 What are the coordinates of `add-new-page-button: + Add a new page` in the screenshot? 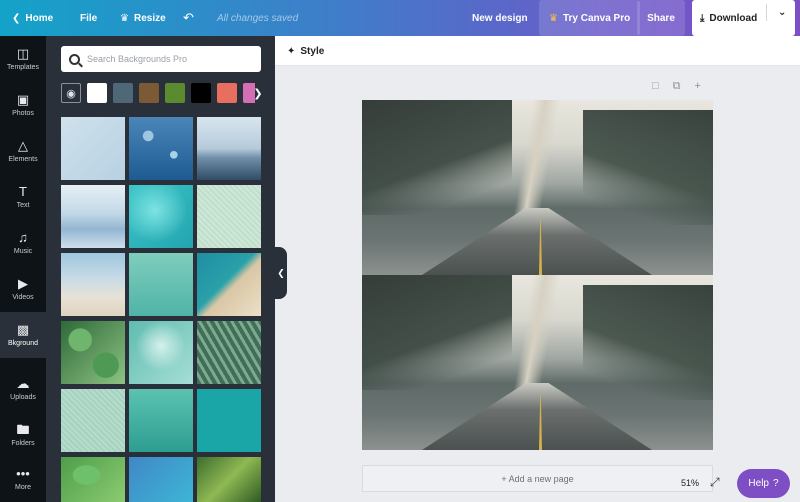 It's located at (537, 478).